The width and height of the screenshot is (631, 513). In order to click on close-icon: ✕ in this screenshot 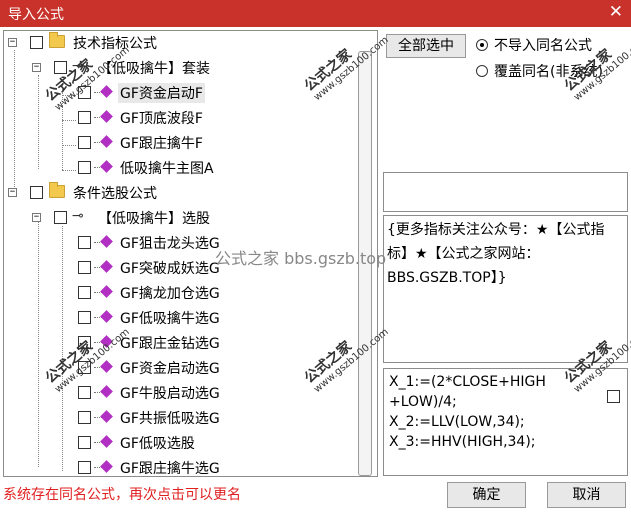, I will do `click(616, 12)`.